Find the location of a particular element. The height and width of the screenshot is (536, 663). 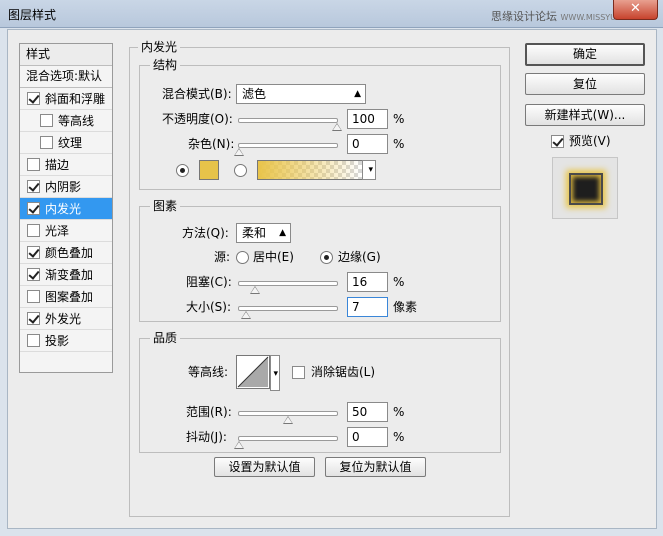

style-item-outer-glow: 外发光 is located at coordinates (66, 319).